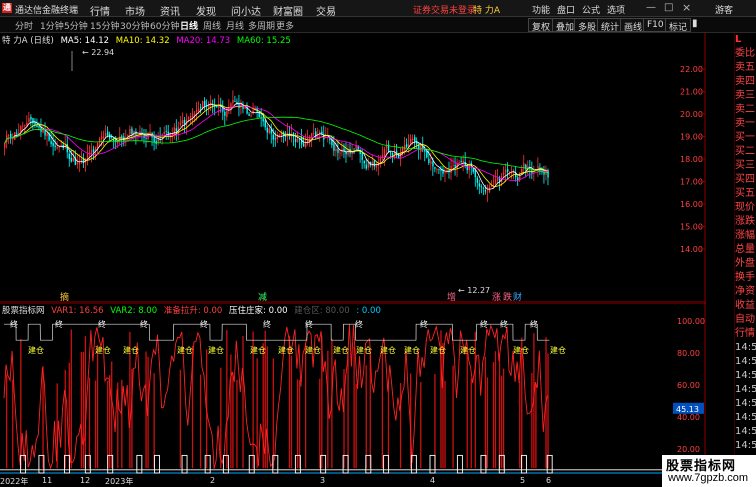  Describe the element at coordinates (549, 480) in the screenshot. I see `date-tick-label: 6` at that location.